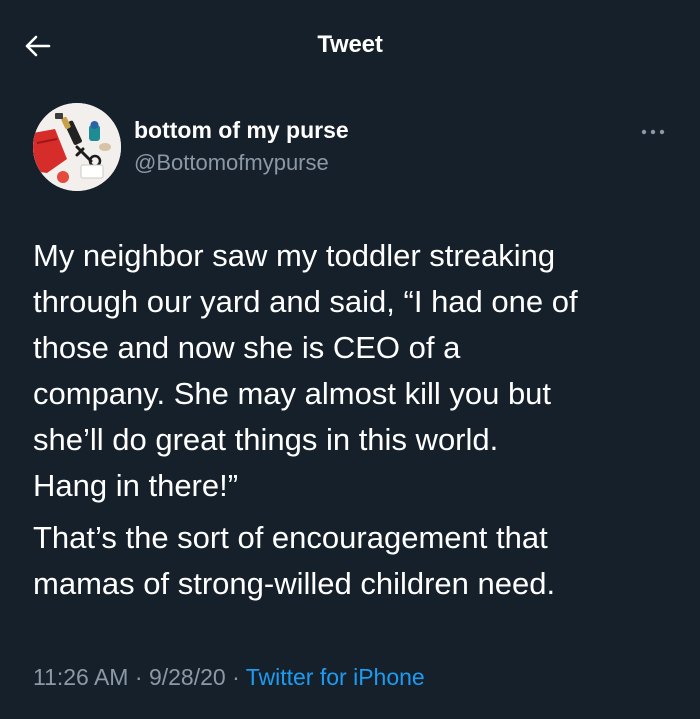  I want to click on purse-items-avatar, so click(77, 147).